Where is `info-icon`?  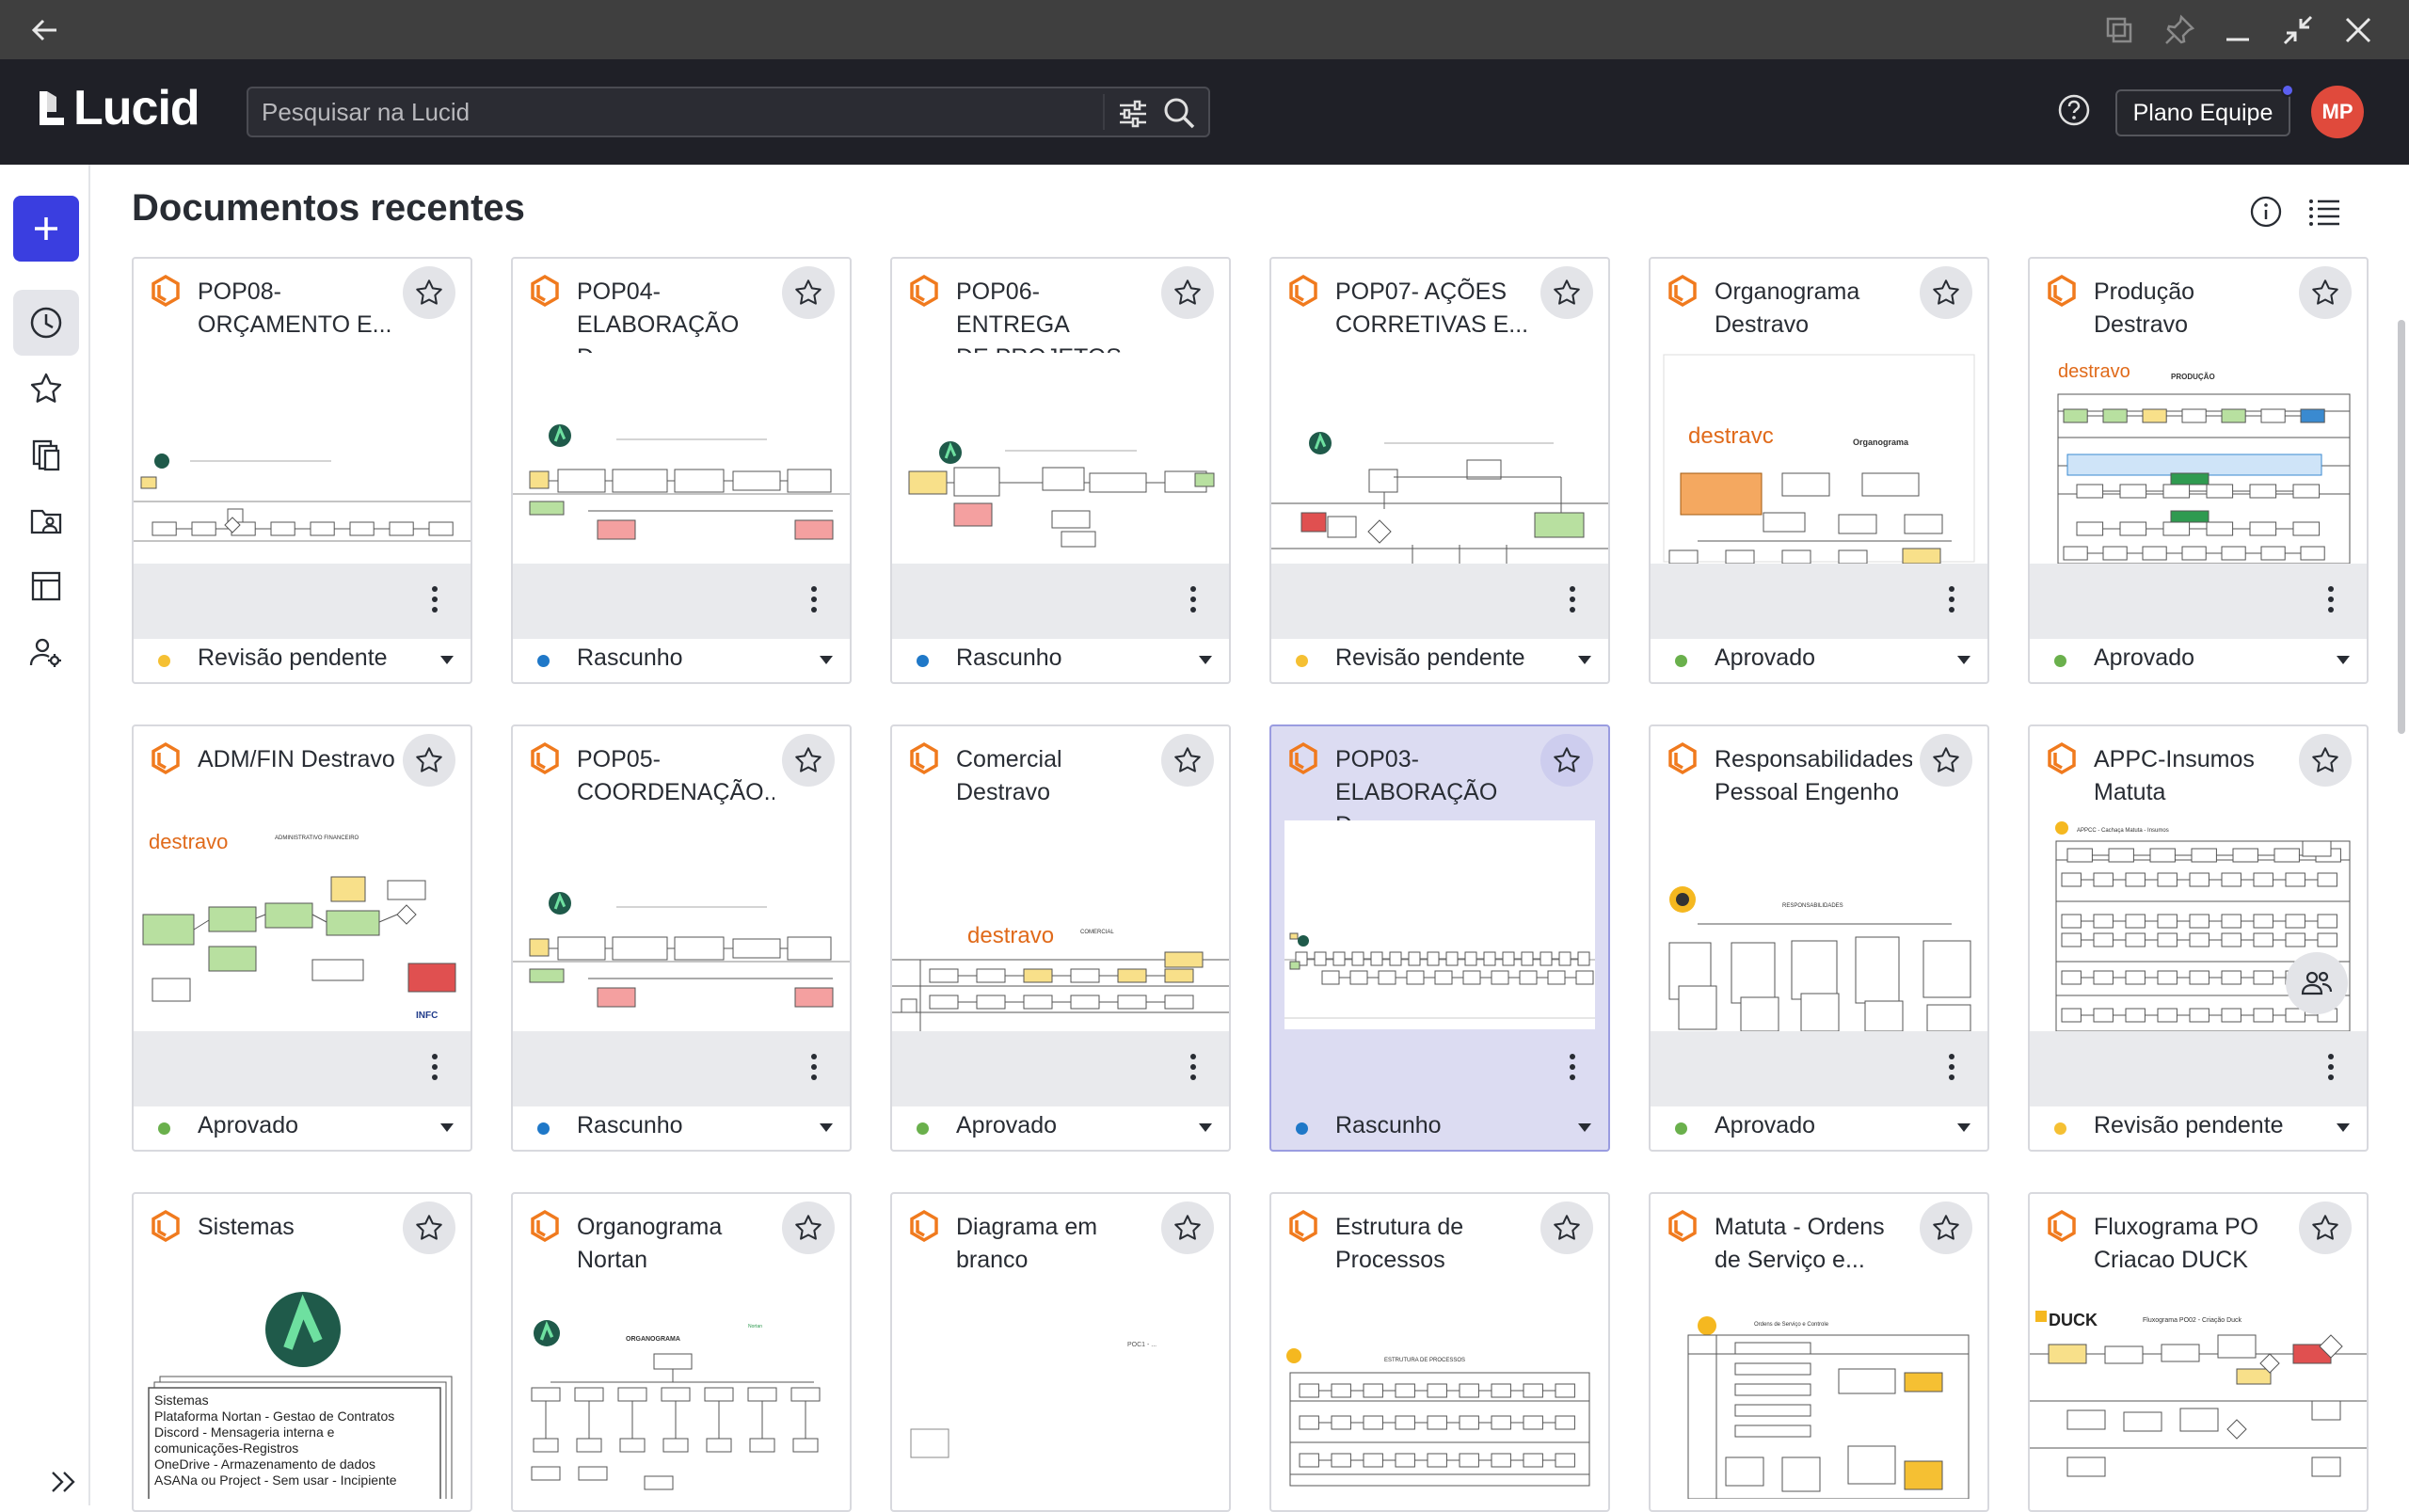 info-icon is located at coordinates (2266, 212).